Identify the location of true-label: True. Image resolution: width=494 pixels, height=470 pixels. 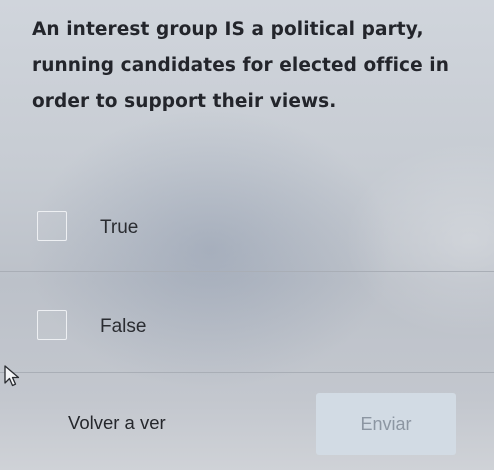
(119, 227).